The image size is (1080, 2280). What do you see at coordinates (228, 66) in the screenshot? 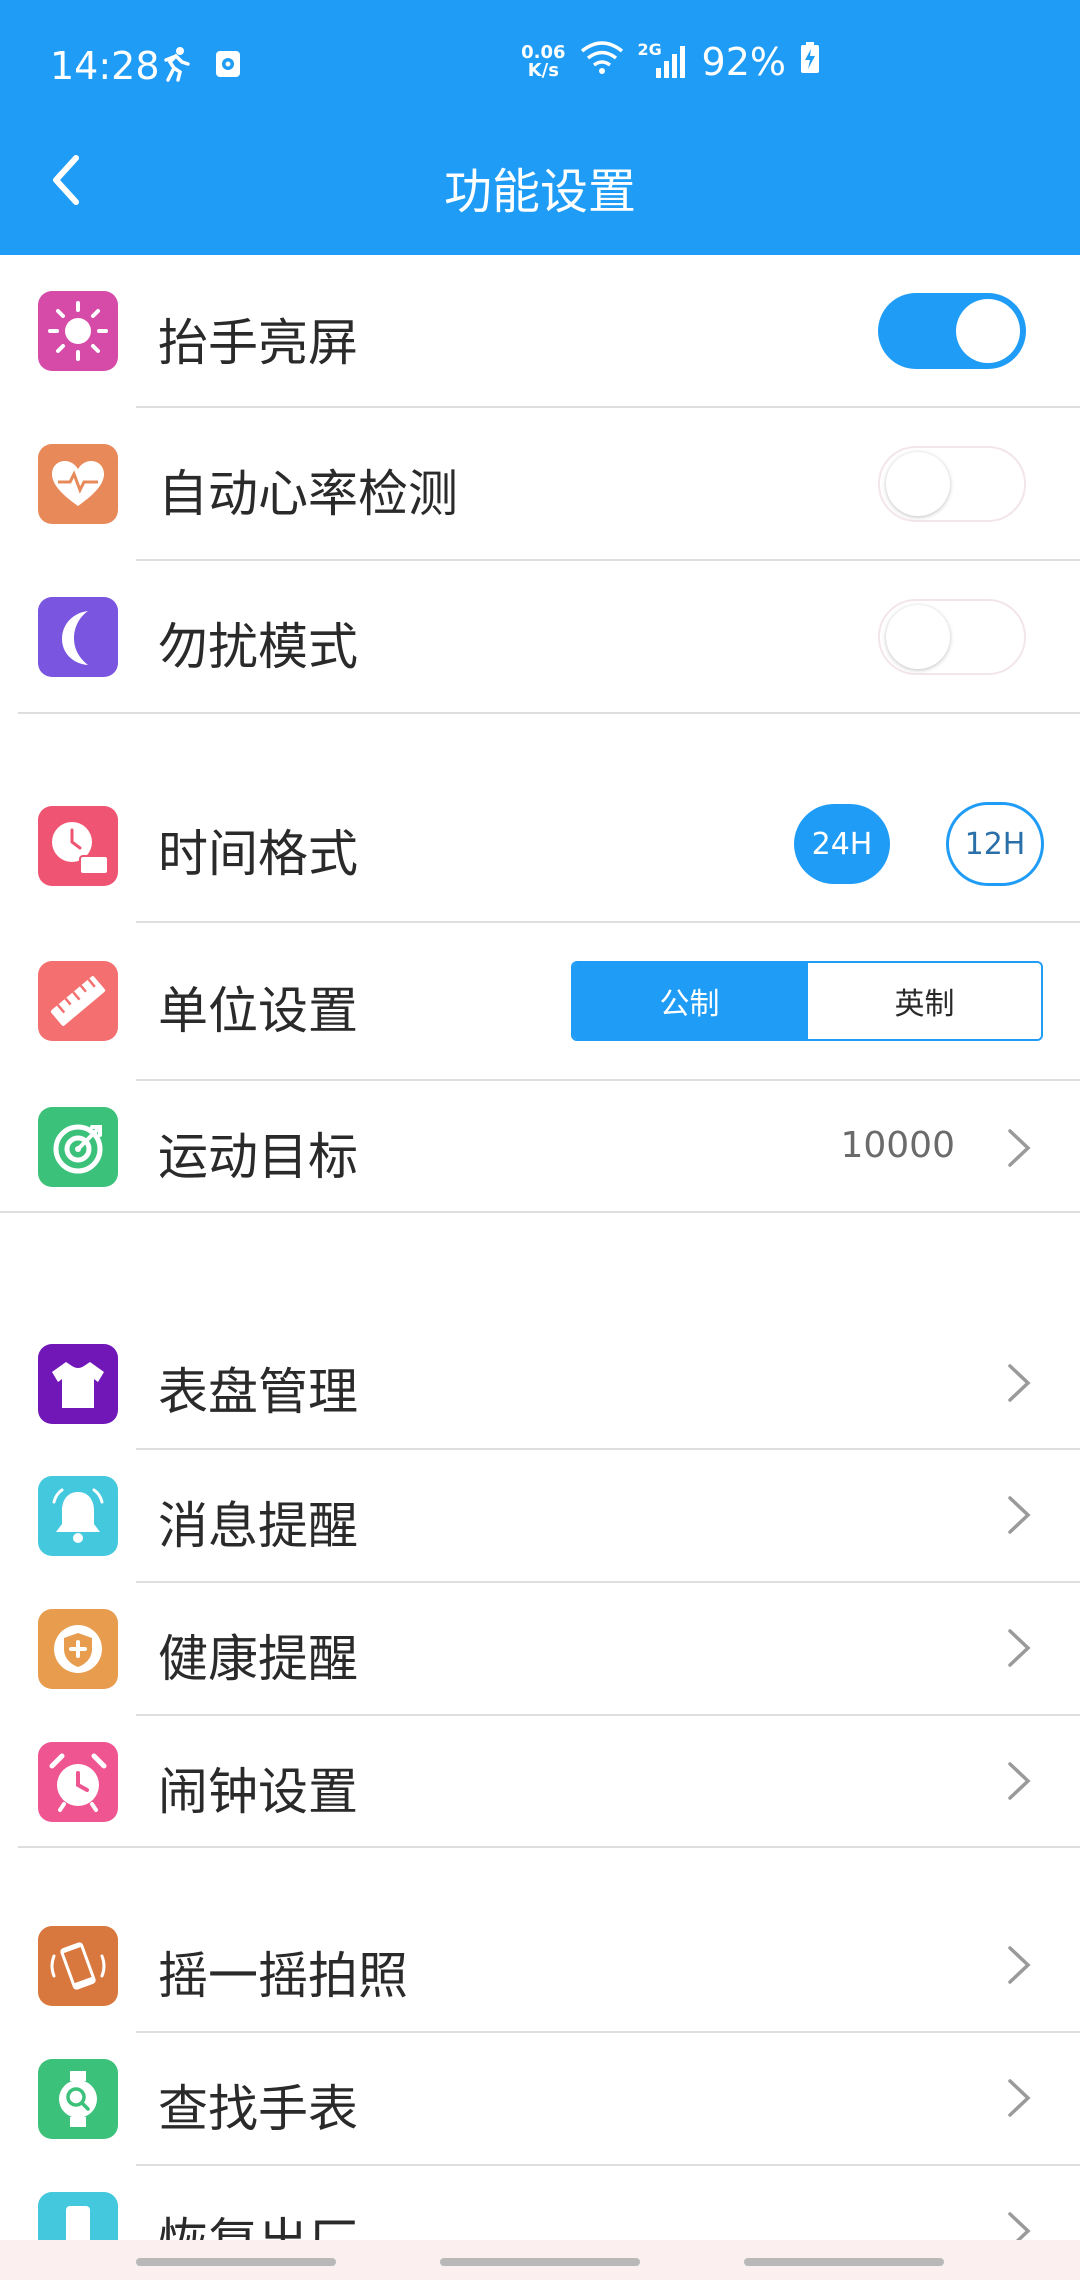
I see `app-notification-icon` at bounding box center [228, 66].